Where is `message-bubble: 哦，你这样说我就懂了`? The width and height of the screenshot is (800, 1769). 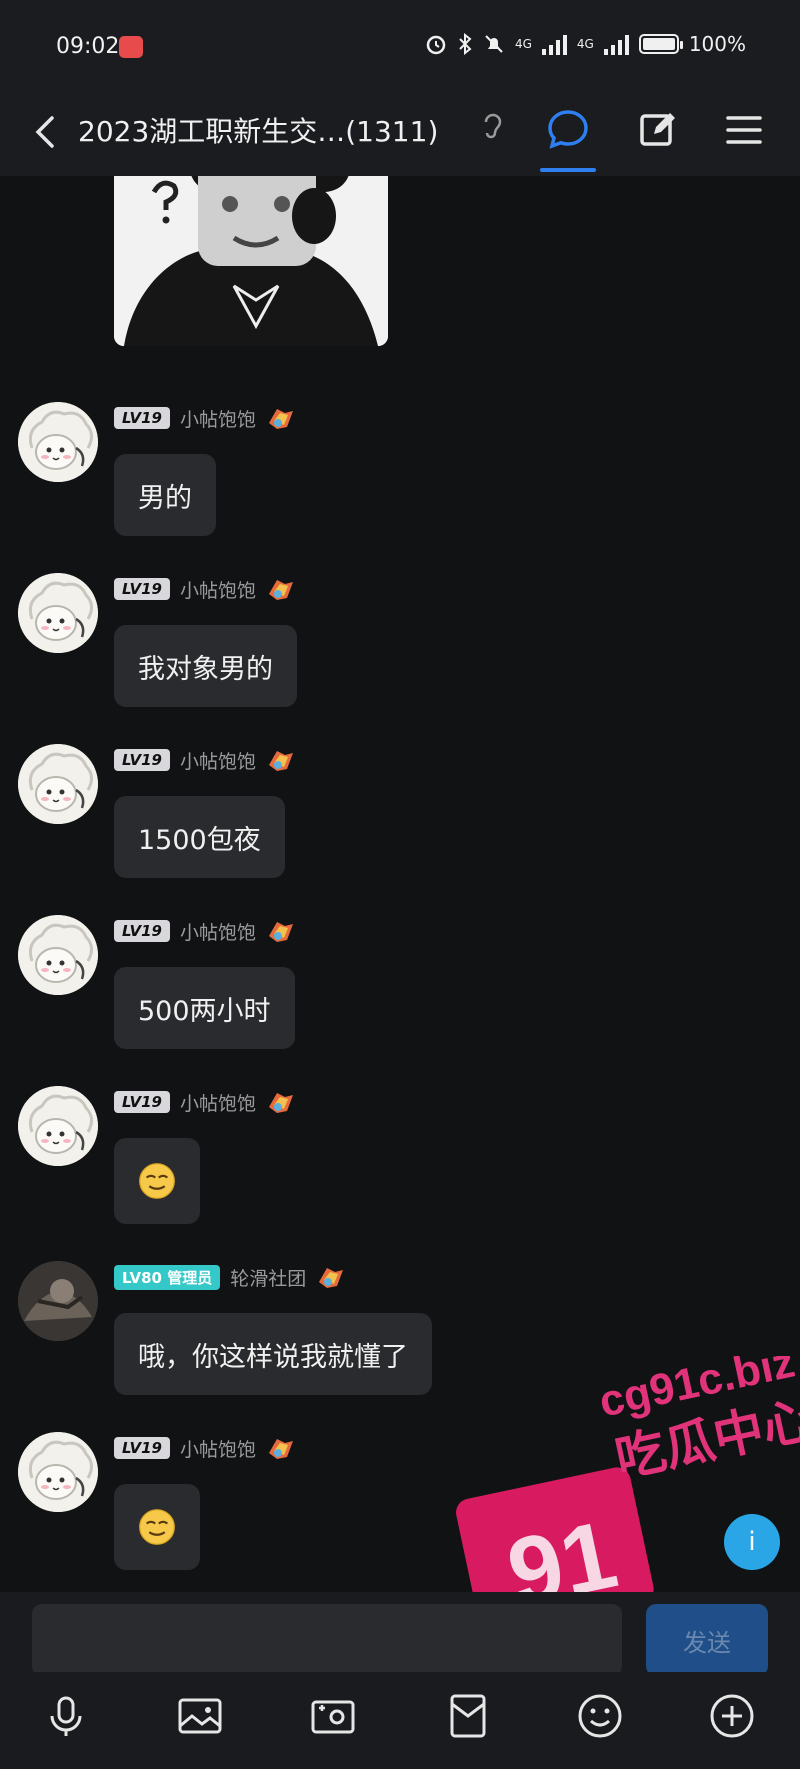
message-bubble: 哦，你这样说我就懂了 is located at coordinates (273, 1354).